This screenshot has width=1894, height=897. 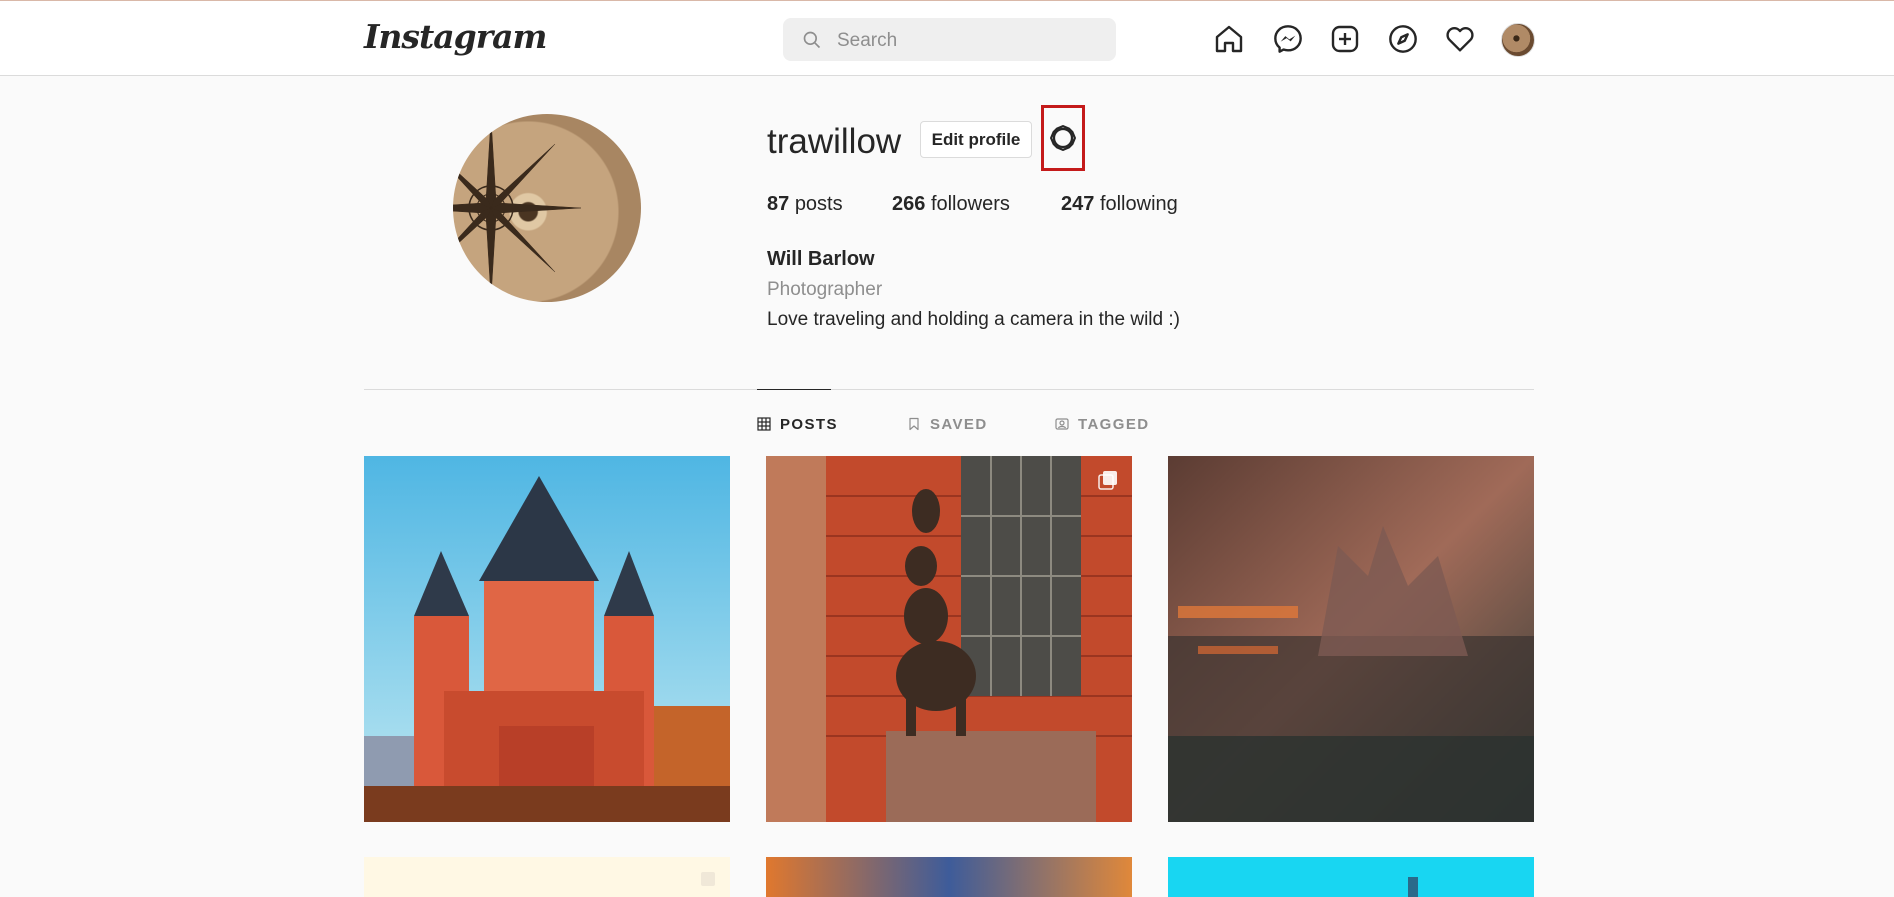 What do you see at coordinates (959, 424) in the screenshot?
I see `tab-saved-label: SAVED` at bounding box center [959, 424].